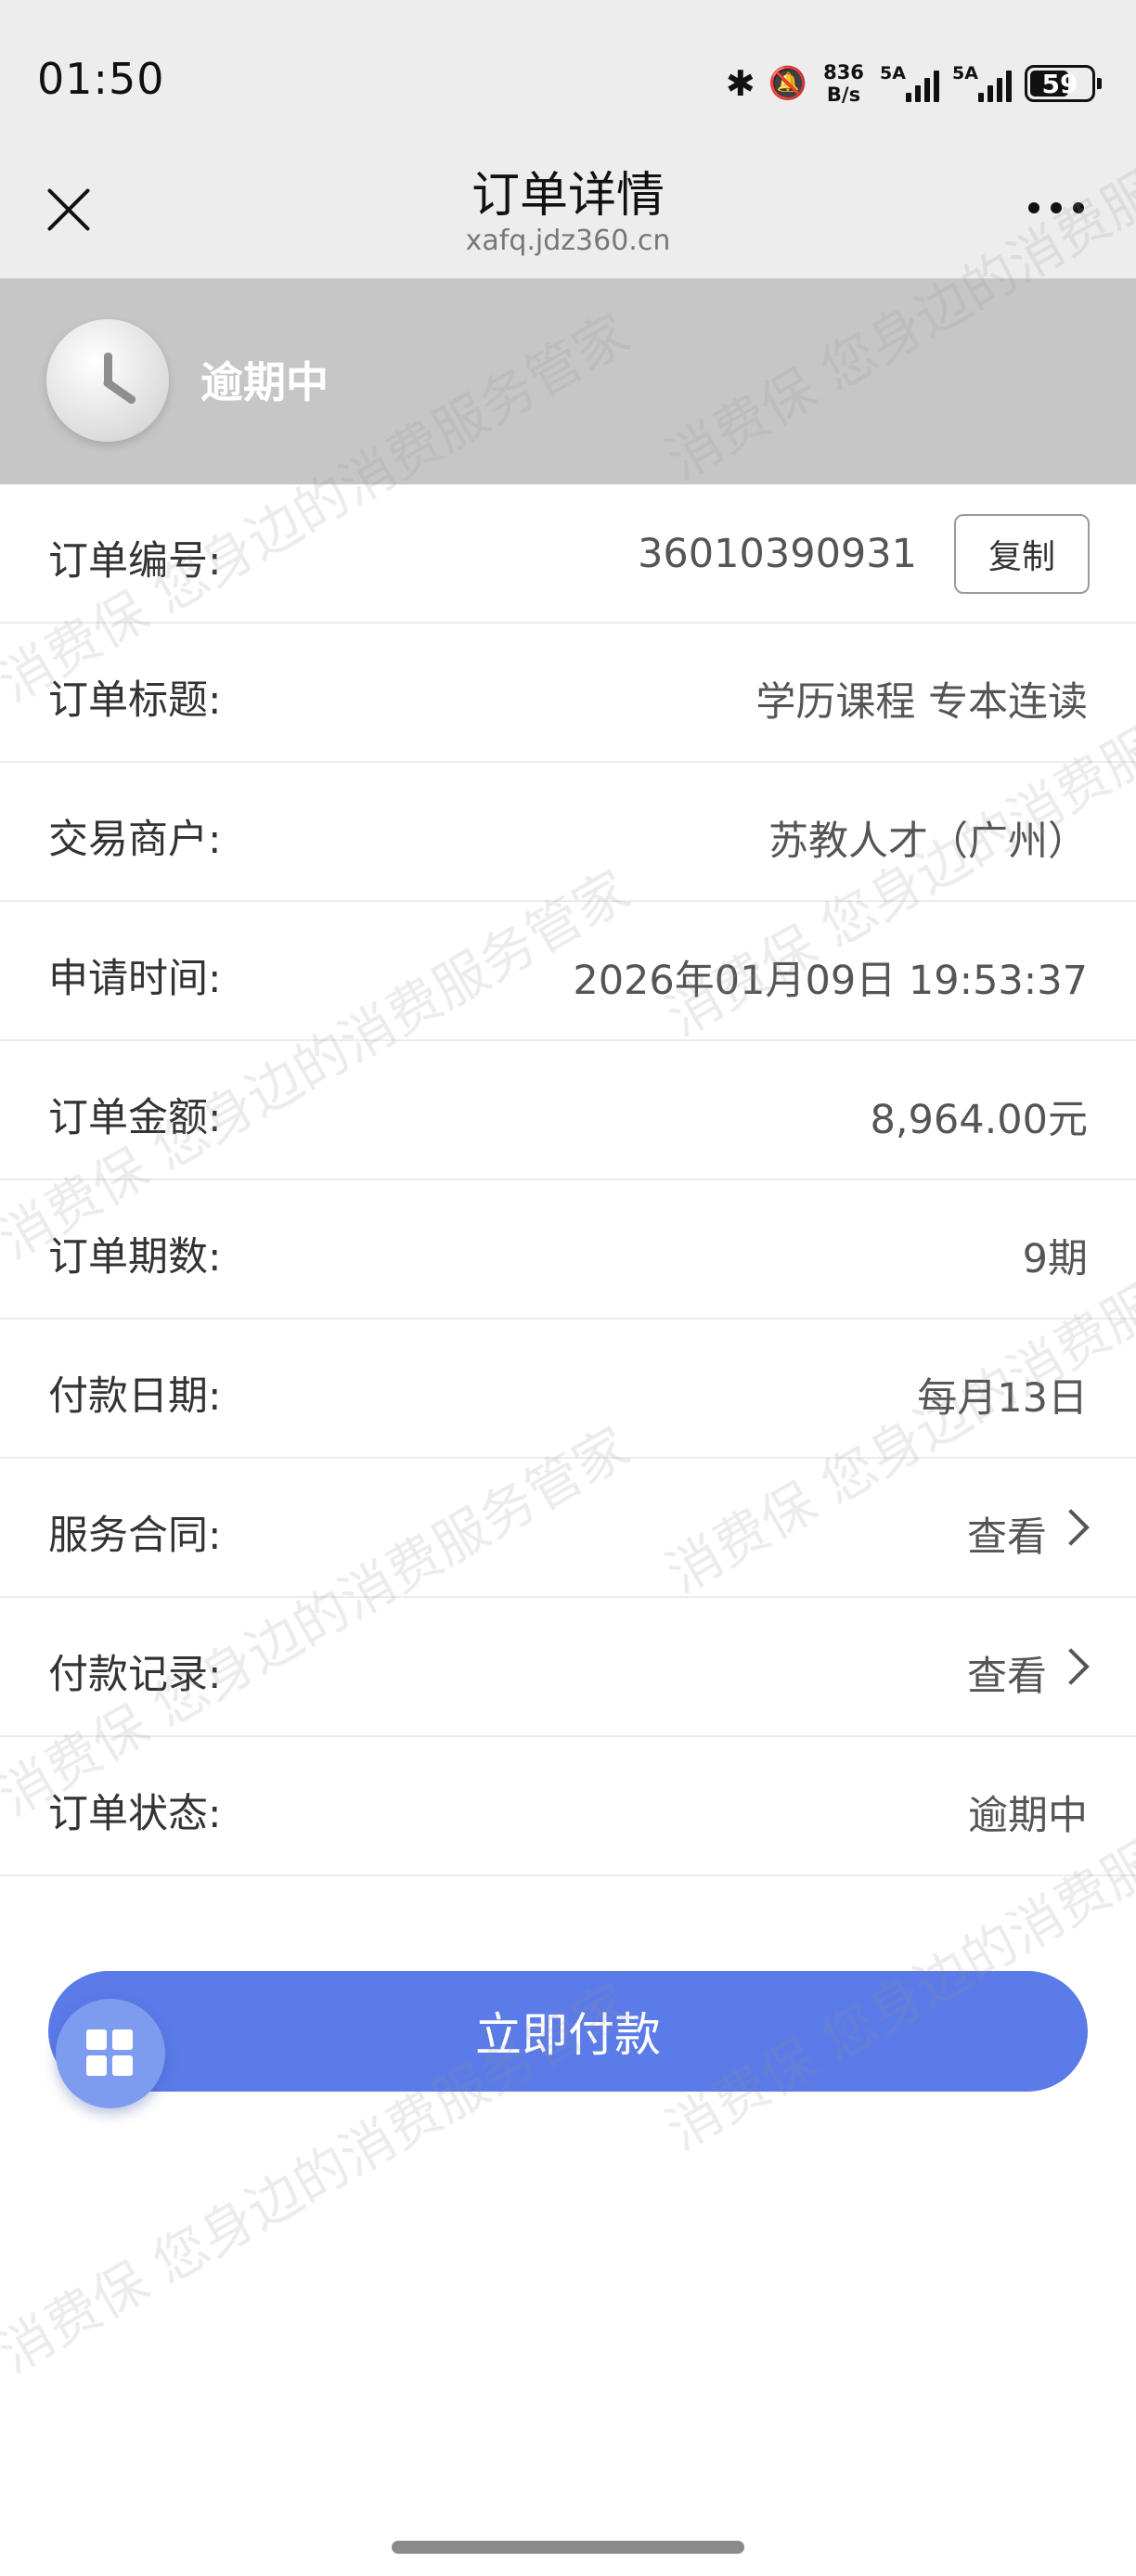 The height and width of the screenshot is (2576, 1136). Describe the element at coordinates (787, 84) in the screenshot. I see `mute-bell-icon: 🔕` at that location.